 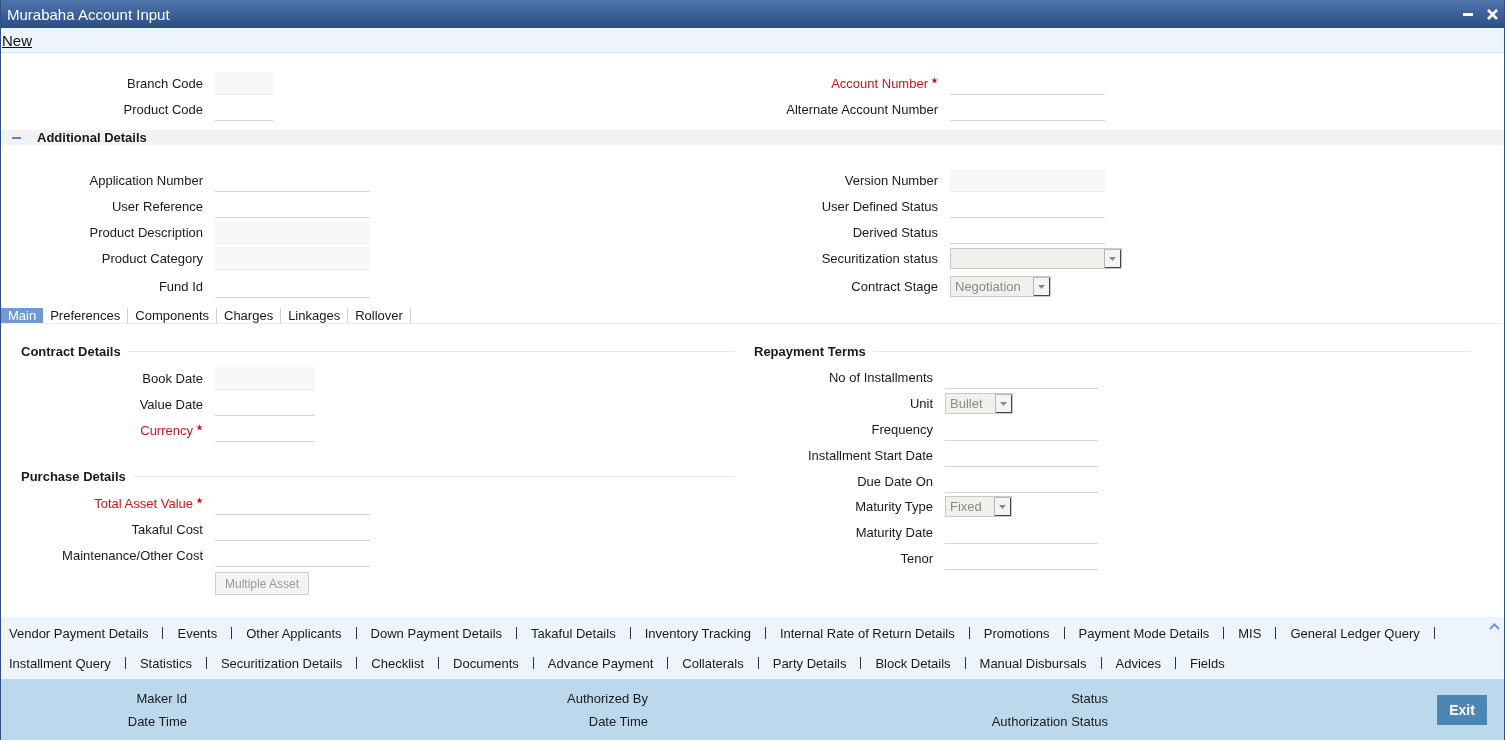 What do you see at coordinates (1250, 633) in the screenshot?
I see `link: MIS` at bounding box center [1250, 633].